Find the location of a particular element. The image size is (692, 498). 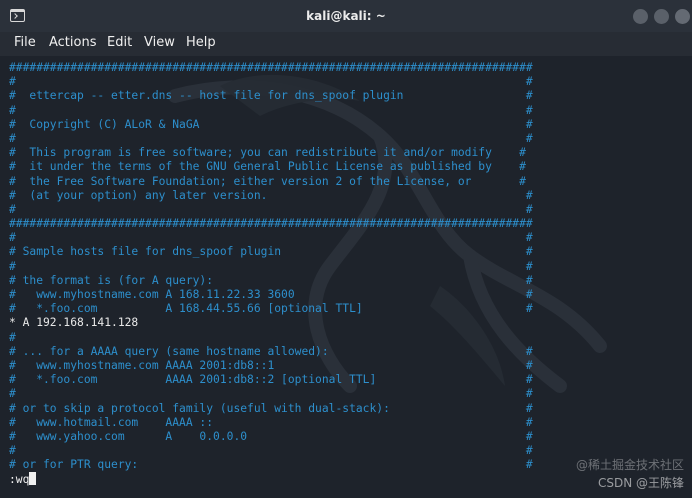

terminal-line: # is located at coordinates (12, 337).